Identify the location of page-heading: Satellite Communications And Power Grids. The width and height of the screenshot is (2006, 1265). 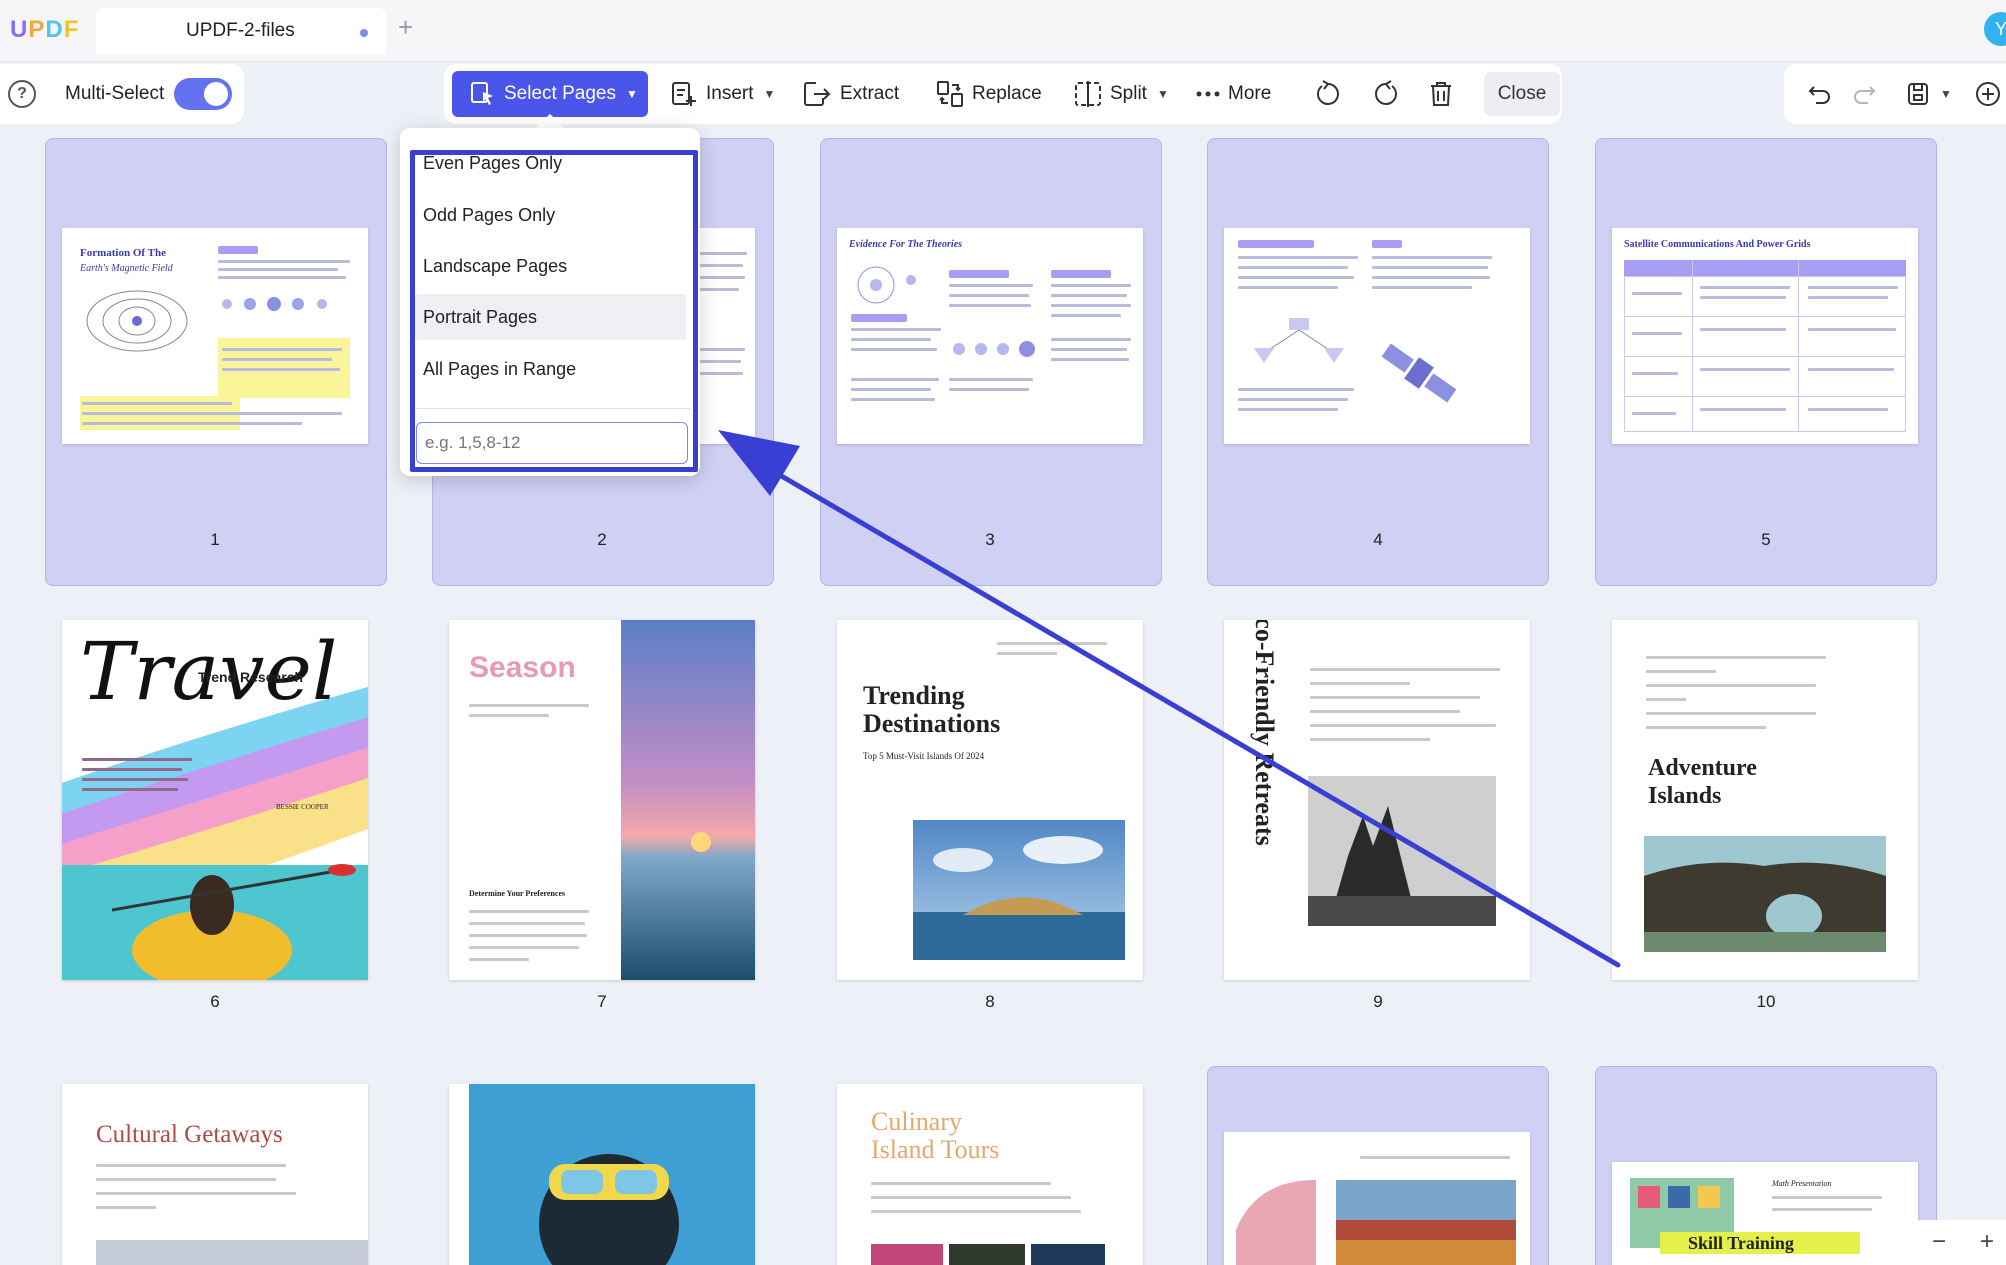
(1717, 244).